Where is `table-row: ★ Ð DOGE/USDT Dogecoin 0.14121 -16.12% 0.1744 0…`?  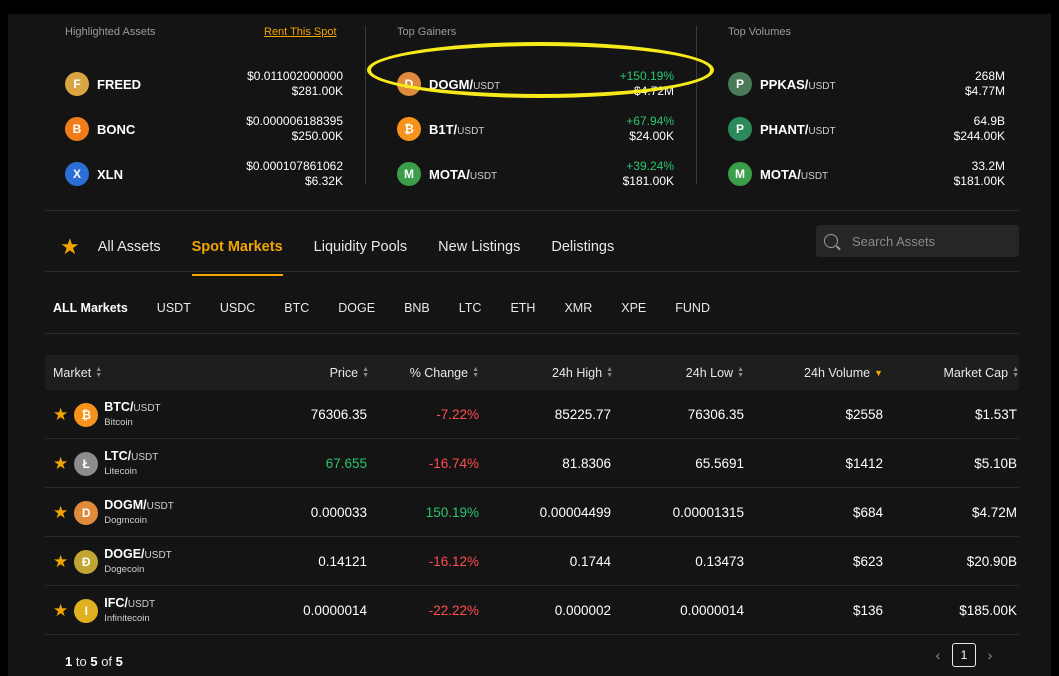 table-row: ★ Ð DOGE/USDT Dogecoin 0.14121 -16.12% 0.1744 0… is located at coordinates (532, 561).